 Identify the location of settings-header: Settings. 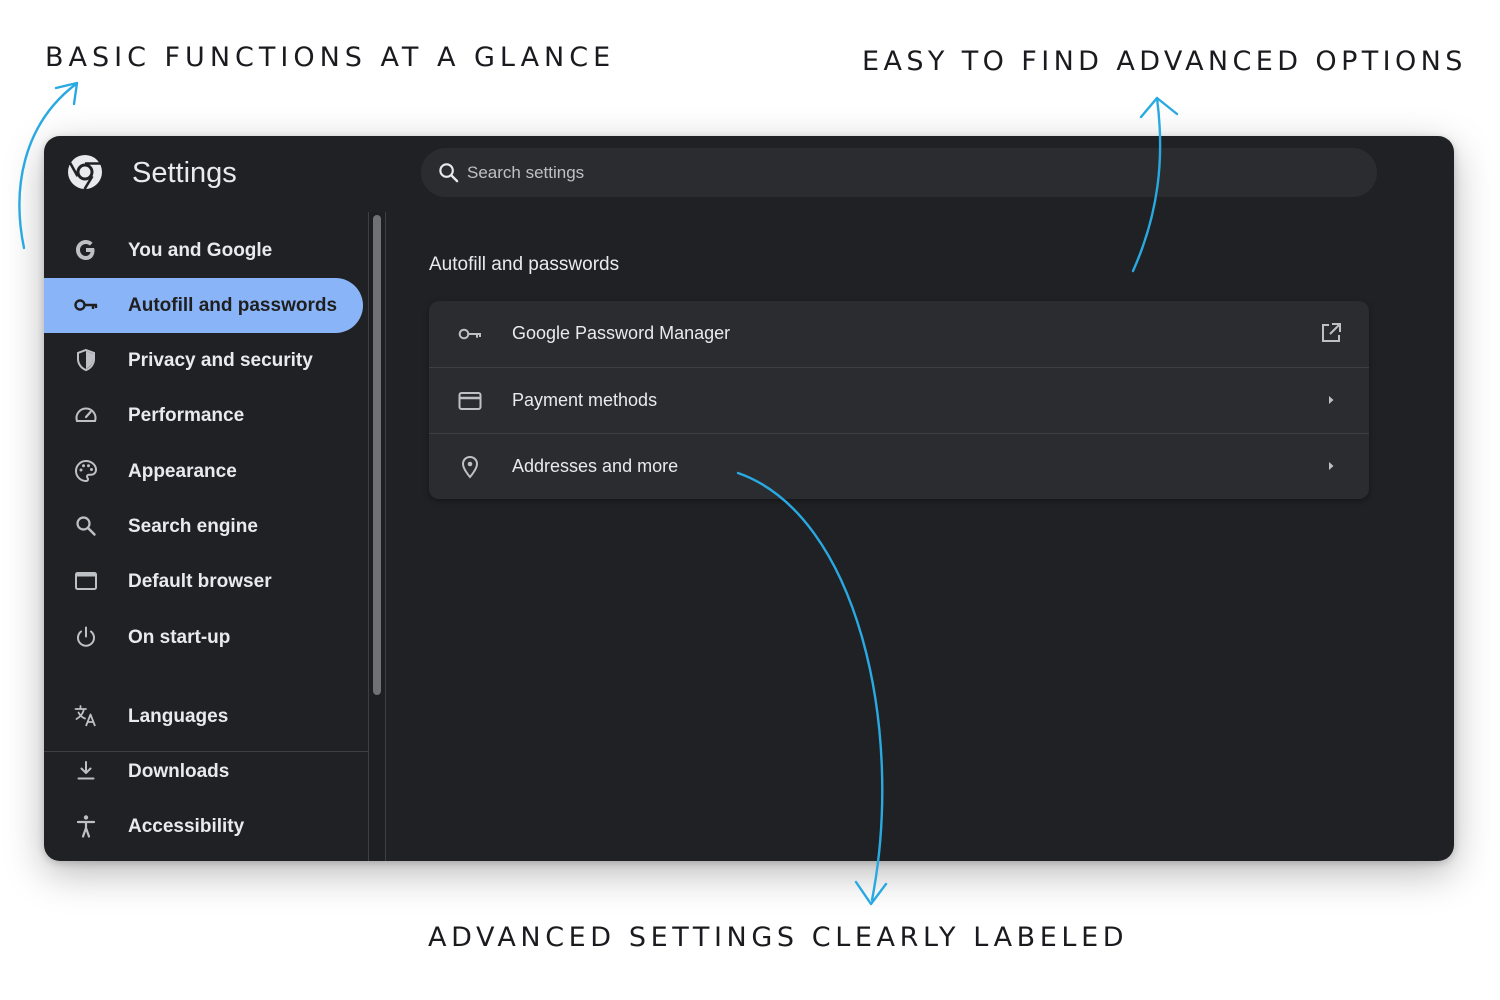
(749, 174).